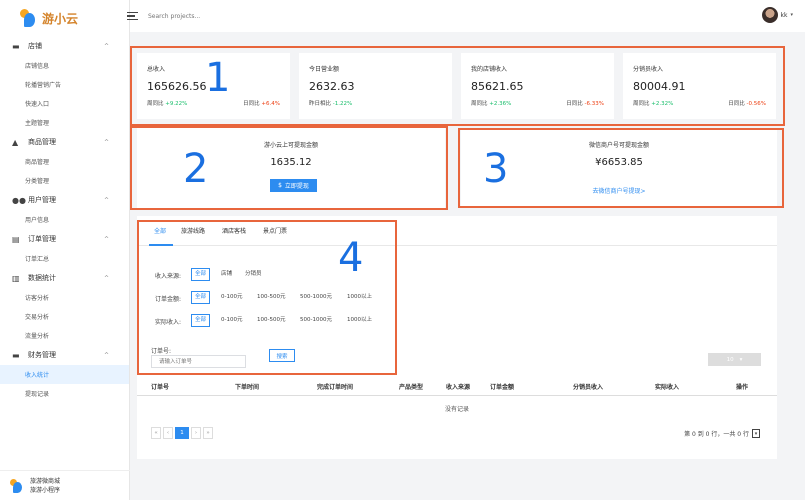 The image size is (805, 500). Describe the element at coordinates (42, 355) in the screenshot. I see `sidebar-group-label: 财务管理` at that location.